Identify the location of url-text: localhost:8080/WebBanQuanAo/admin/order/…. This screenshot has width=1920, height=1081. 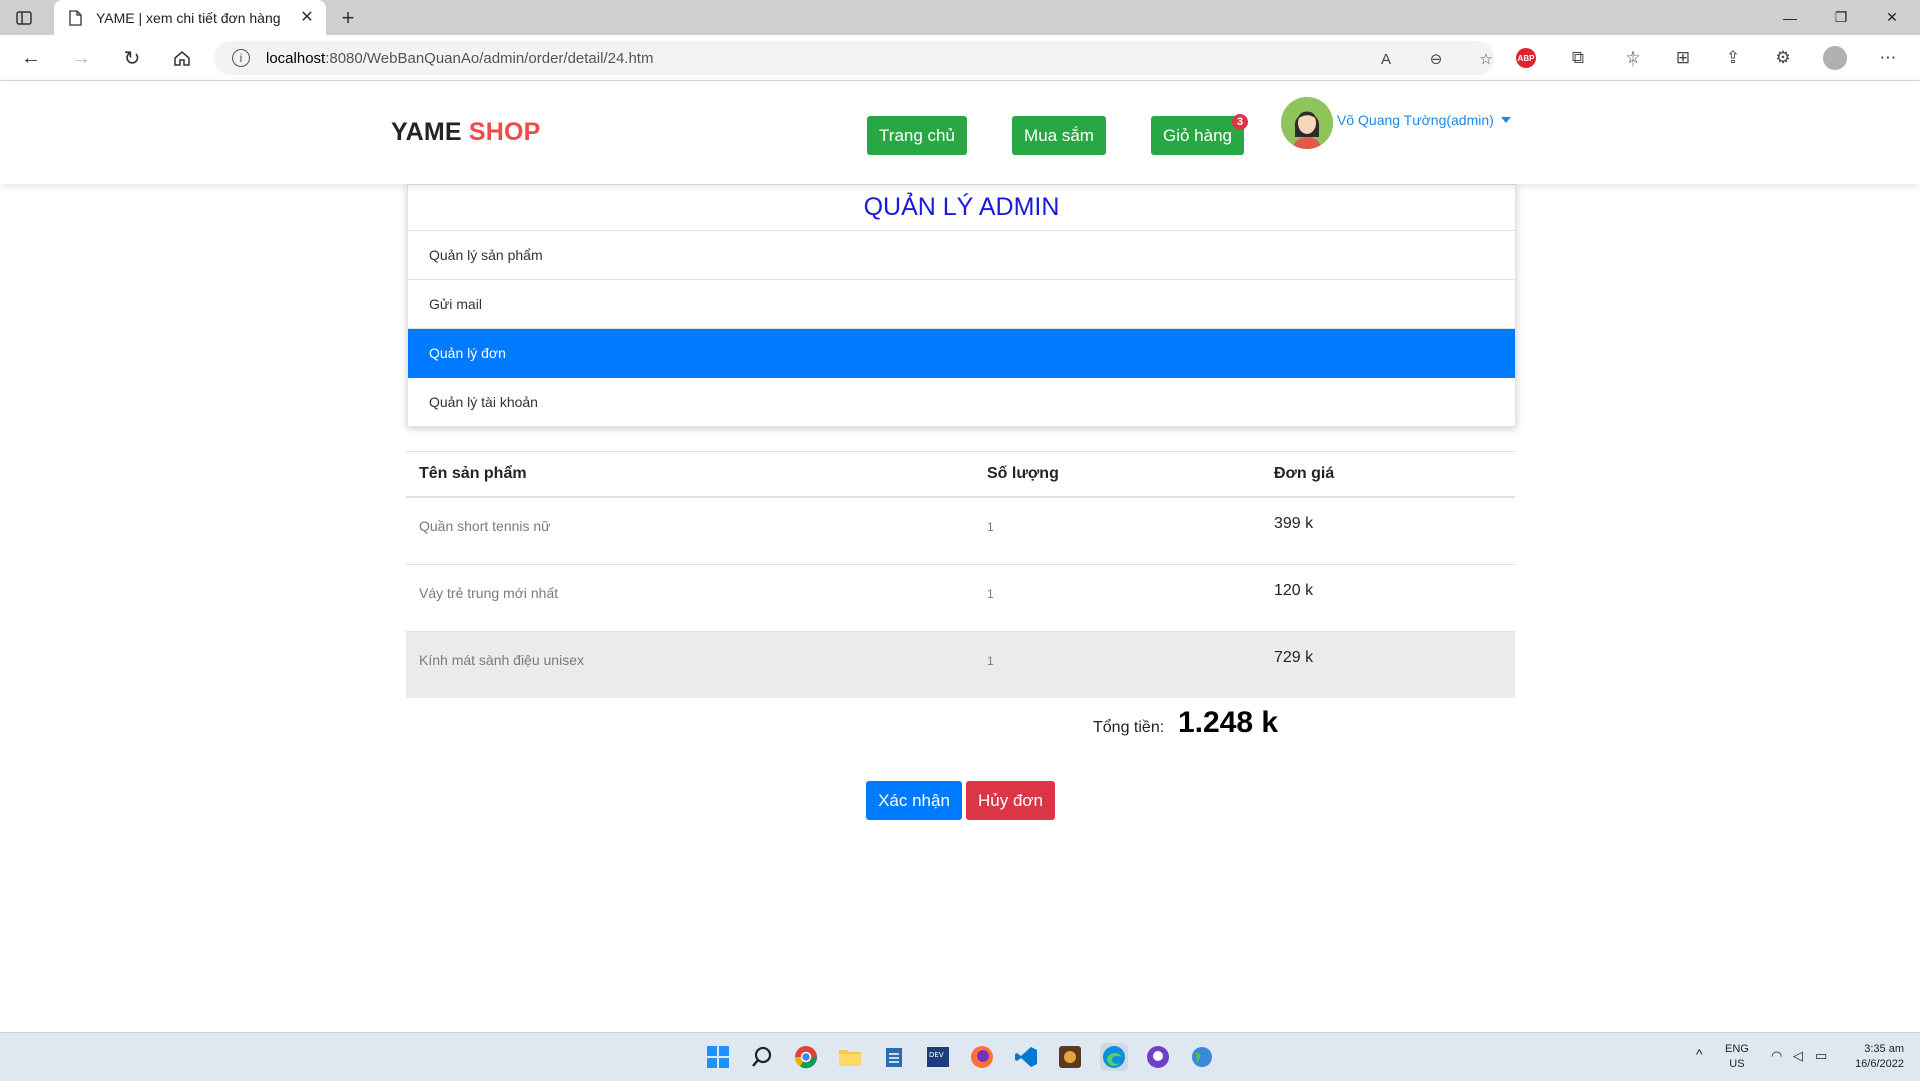
(460, 58).